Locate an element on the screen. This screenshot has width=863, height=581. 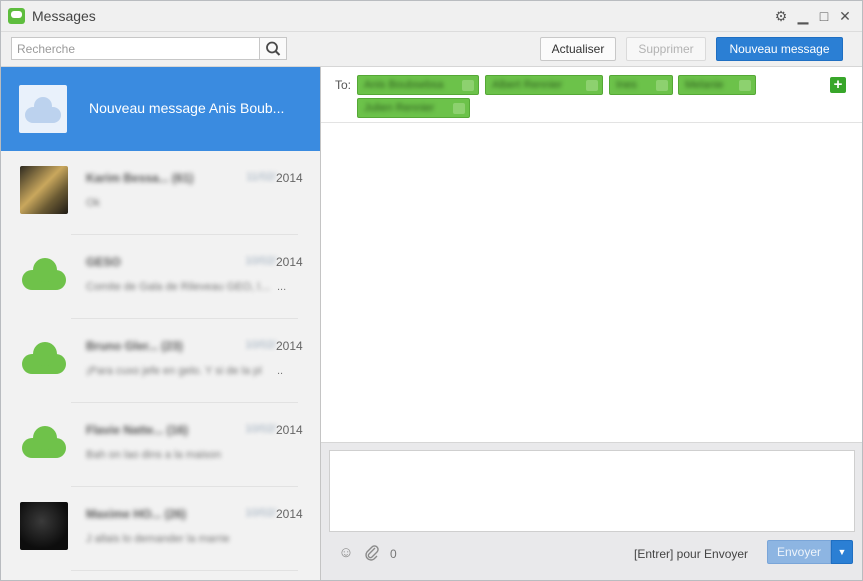
search-box is located at coordinates (149, 48).